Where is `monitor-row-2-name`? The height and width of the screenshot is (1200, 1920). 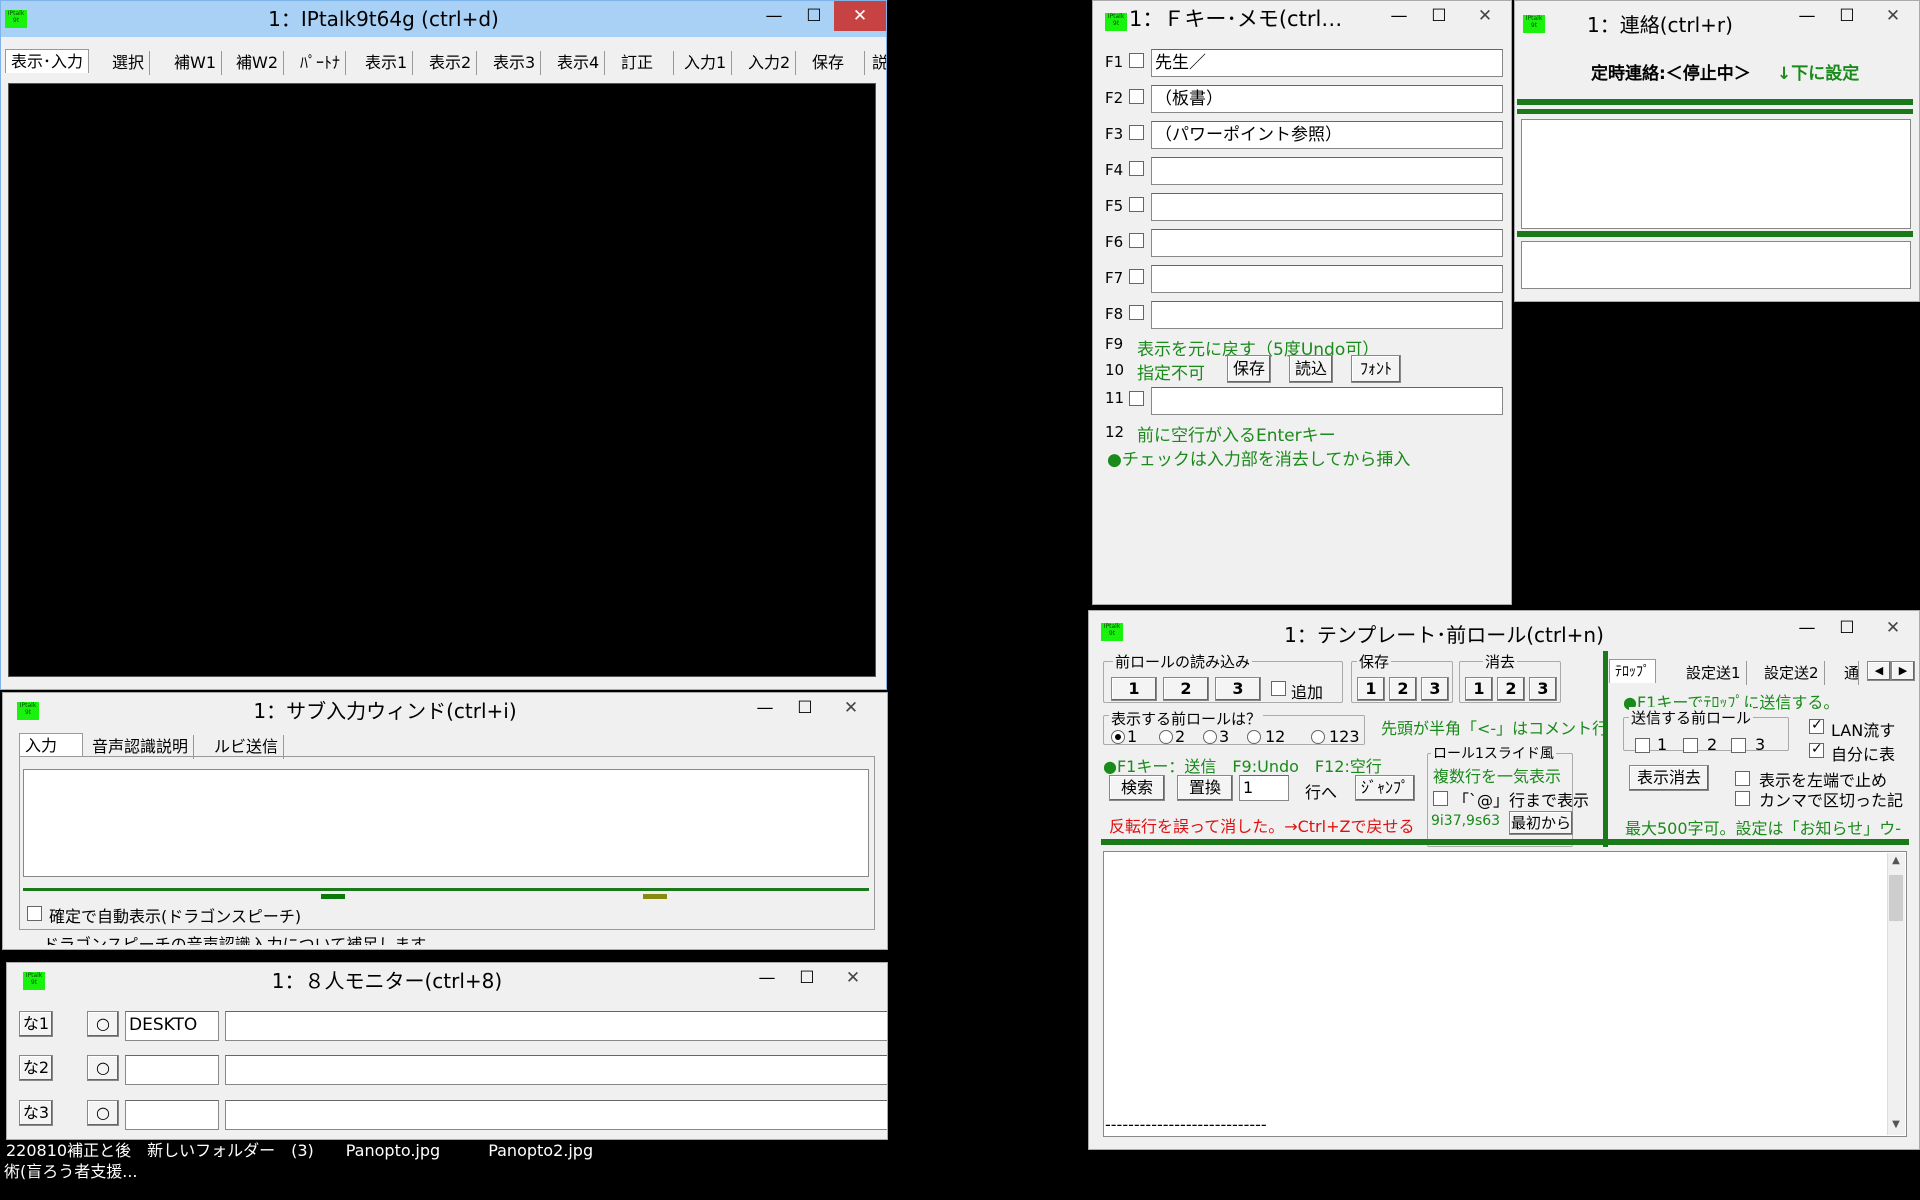 monitor-row-2-name is located at coordinates (172, 1070).